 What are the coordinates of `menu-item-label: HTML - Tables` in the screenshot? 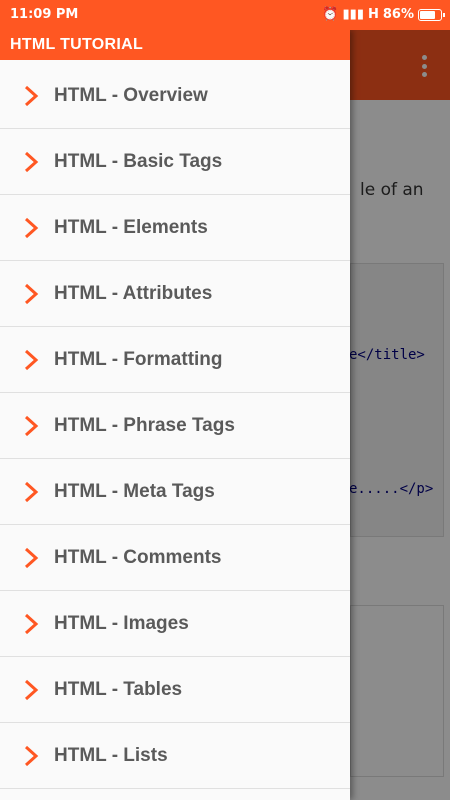 It's located at (118, 689).